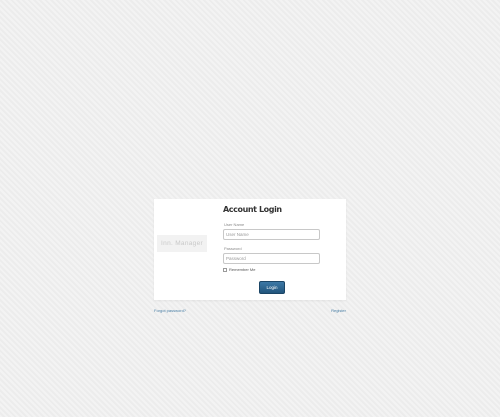  What do you see at coordinates (182, 243) in the screenshot?
I see `brand-logo: Inn. Manager` at bounding box center [182, 243].